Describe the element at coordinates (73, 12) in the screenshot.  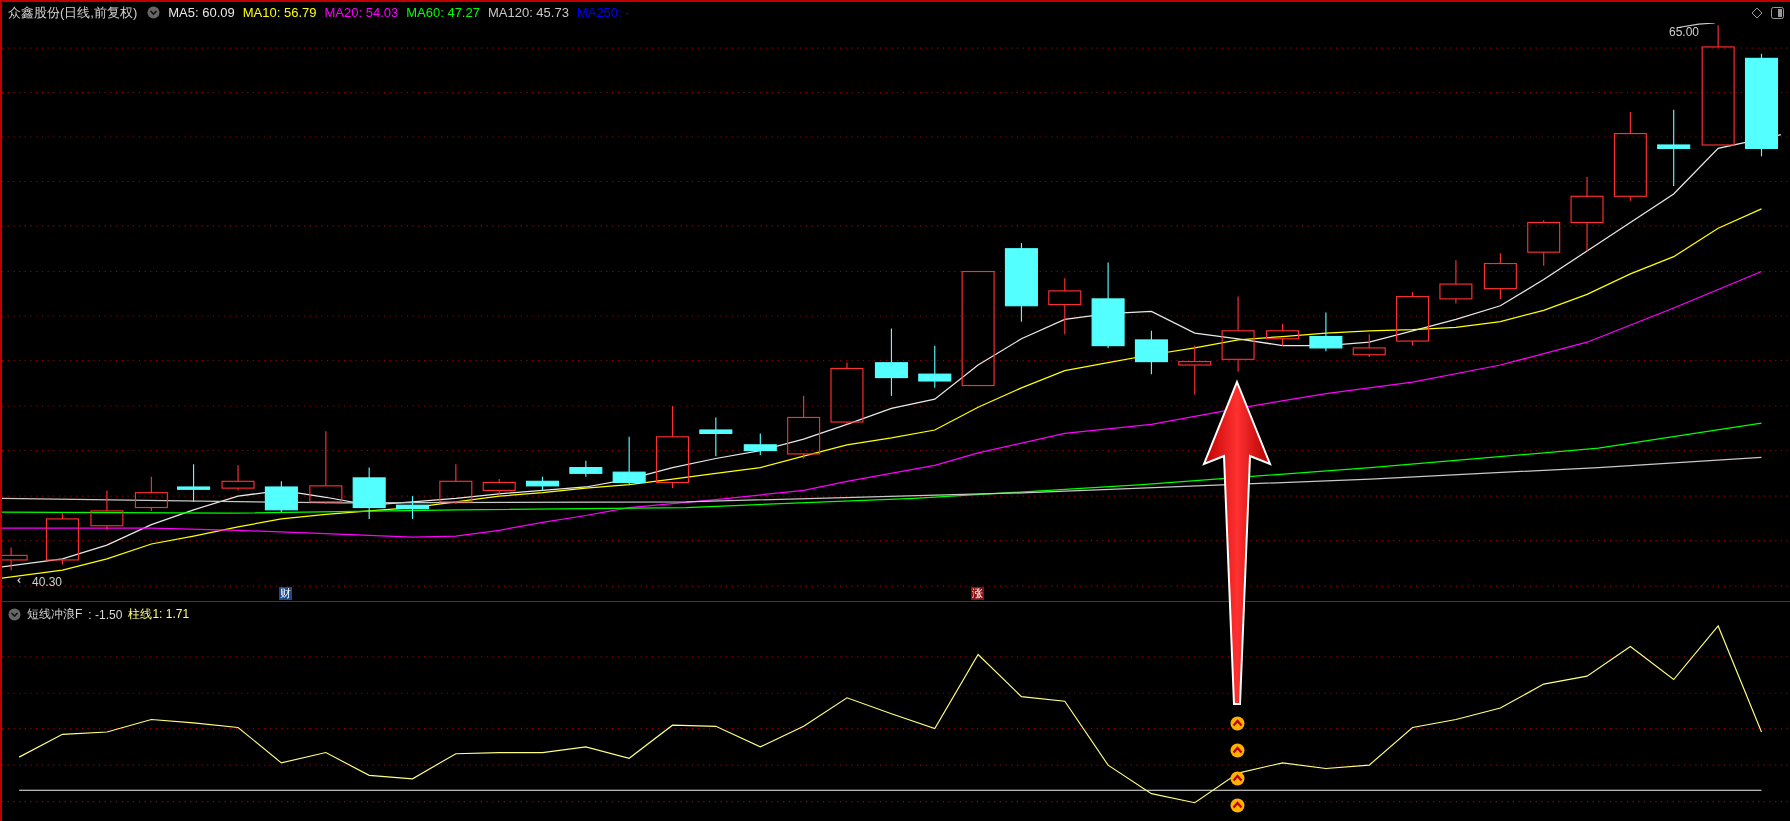
I see `stock-title: 众鑫股份(日线,前复权)` at that location.